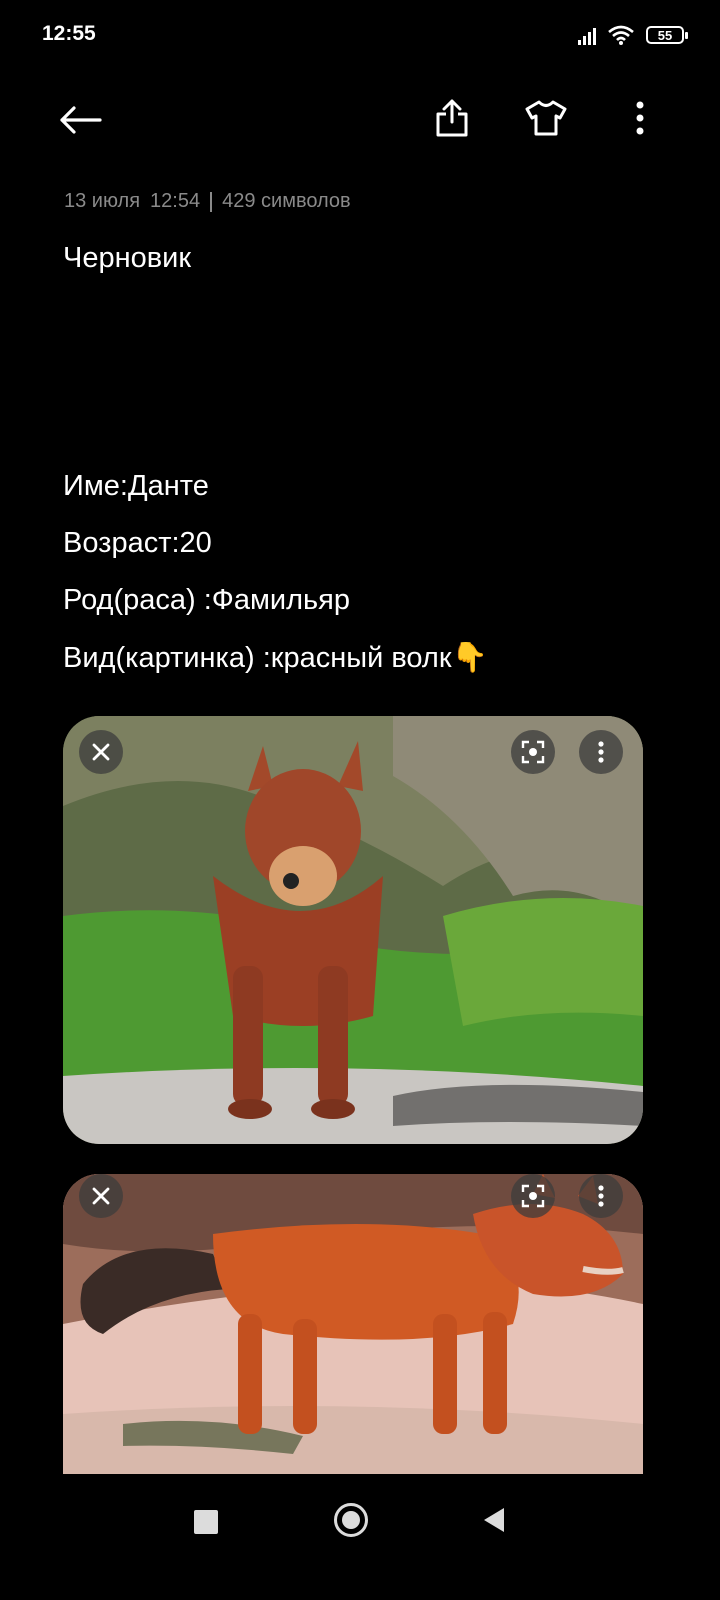 The image size is (720, 1600). What do you see at coordinates (286, 201) in the screenshot?
I see `note-char-count: 429 символов` at bounding box center [286, 201].